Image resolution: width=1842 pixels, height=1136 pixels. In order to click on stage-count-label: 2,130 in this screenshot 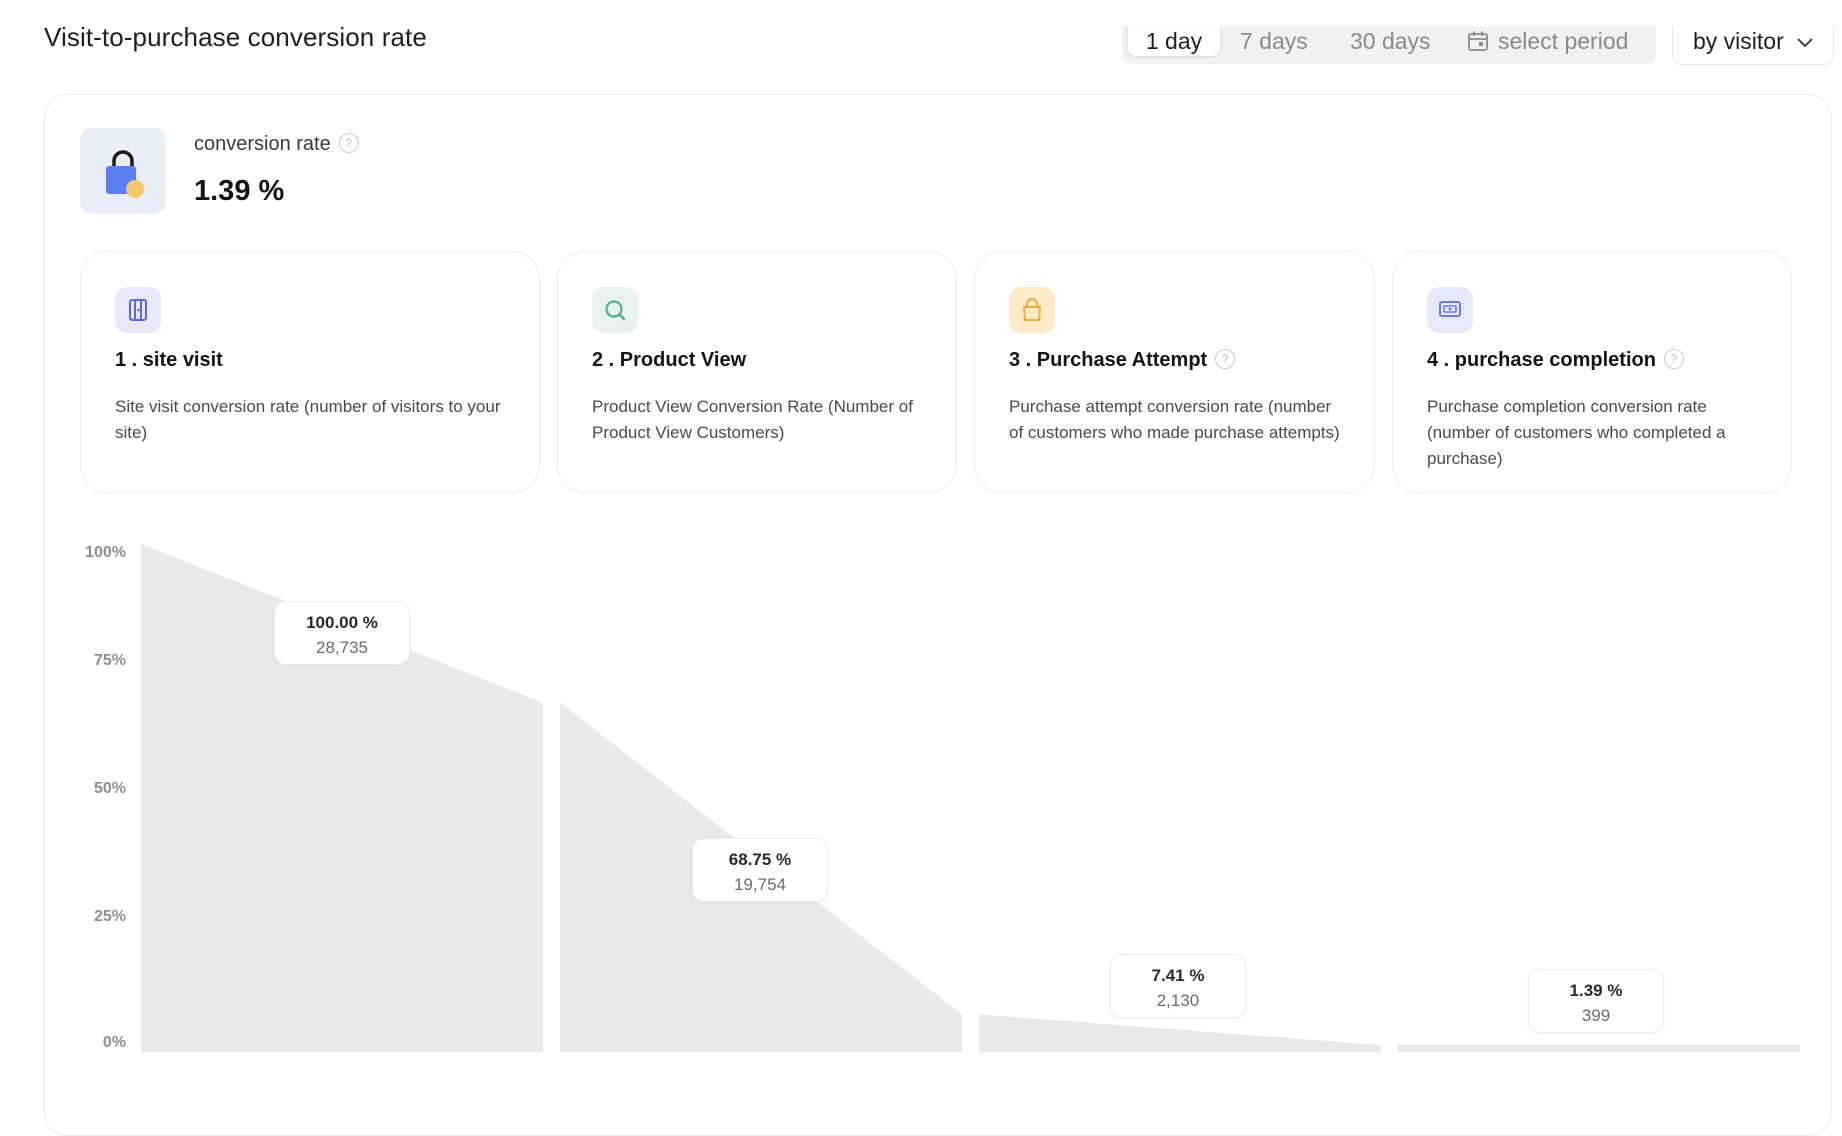, I will do `click(1178, 1000)`.